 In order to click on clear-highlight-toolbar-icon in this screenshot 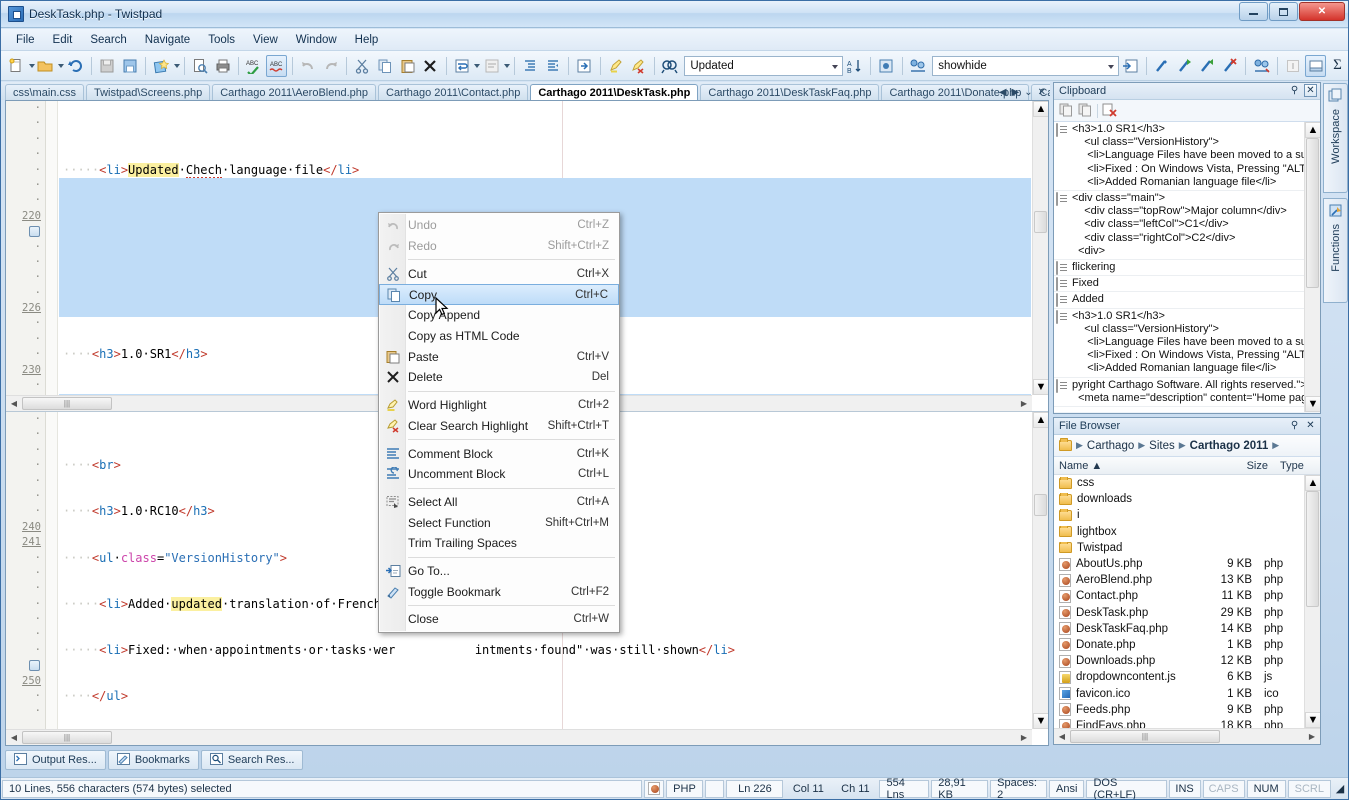, I will do `click(638, 66)`.